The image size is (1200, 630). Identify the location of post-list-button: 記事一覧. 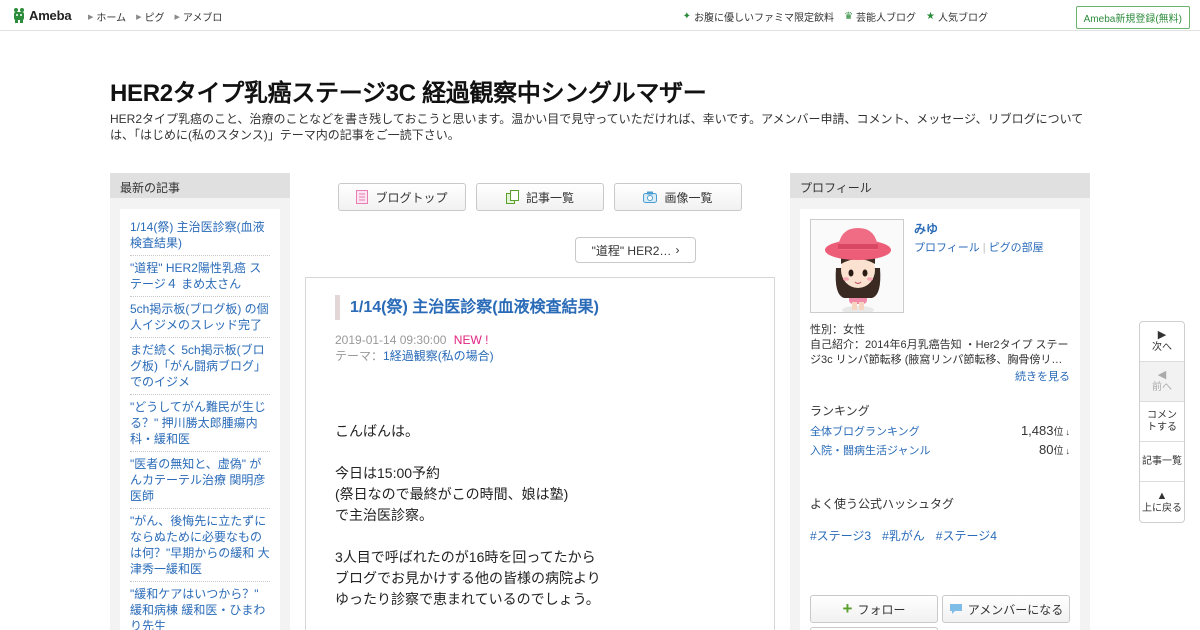
(1162, 462).